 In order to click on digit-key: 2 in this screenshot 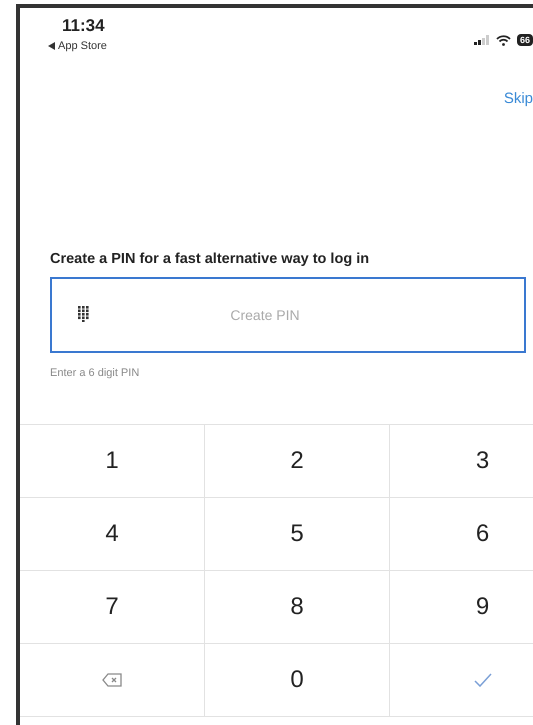, I will do `click(297, 461)`.